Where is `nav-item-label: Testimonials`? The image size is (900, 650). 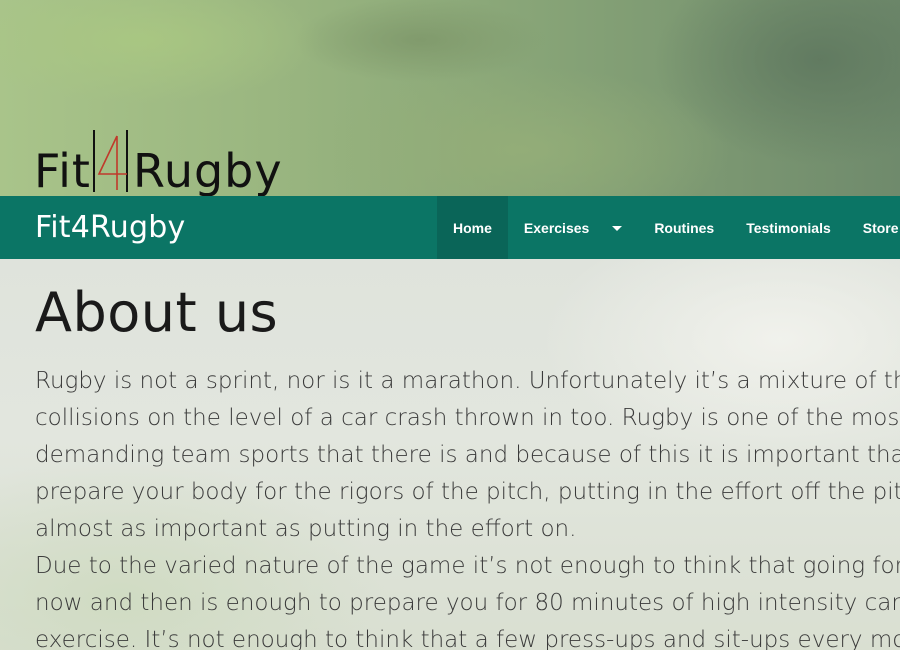
nav-item-label: Testimonials is located at coordinates (788, 227).